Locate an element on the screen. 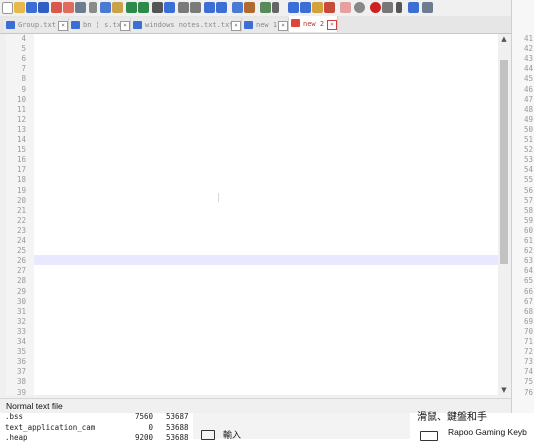 The image size is (534, 443). tab-bn-s-txt: bn ¦ s.txt × is located at coordinates (100, 25).